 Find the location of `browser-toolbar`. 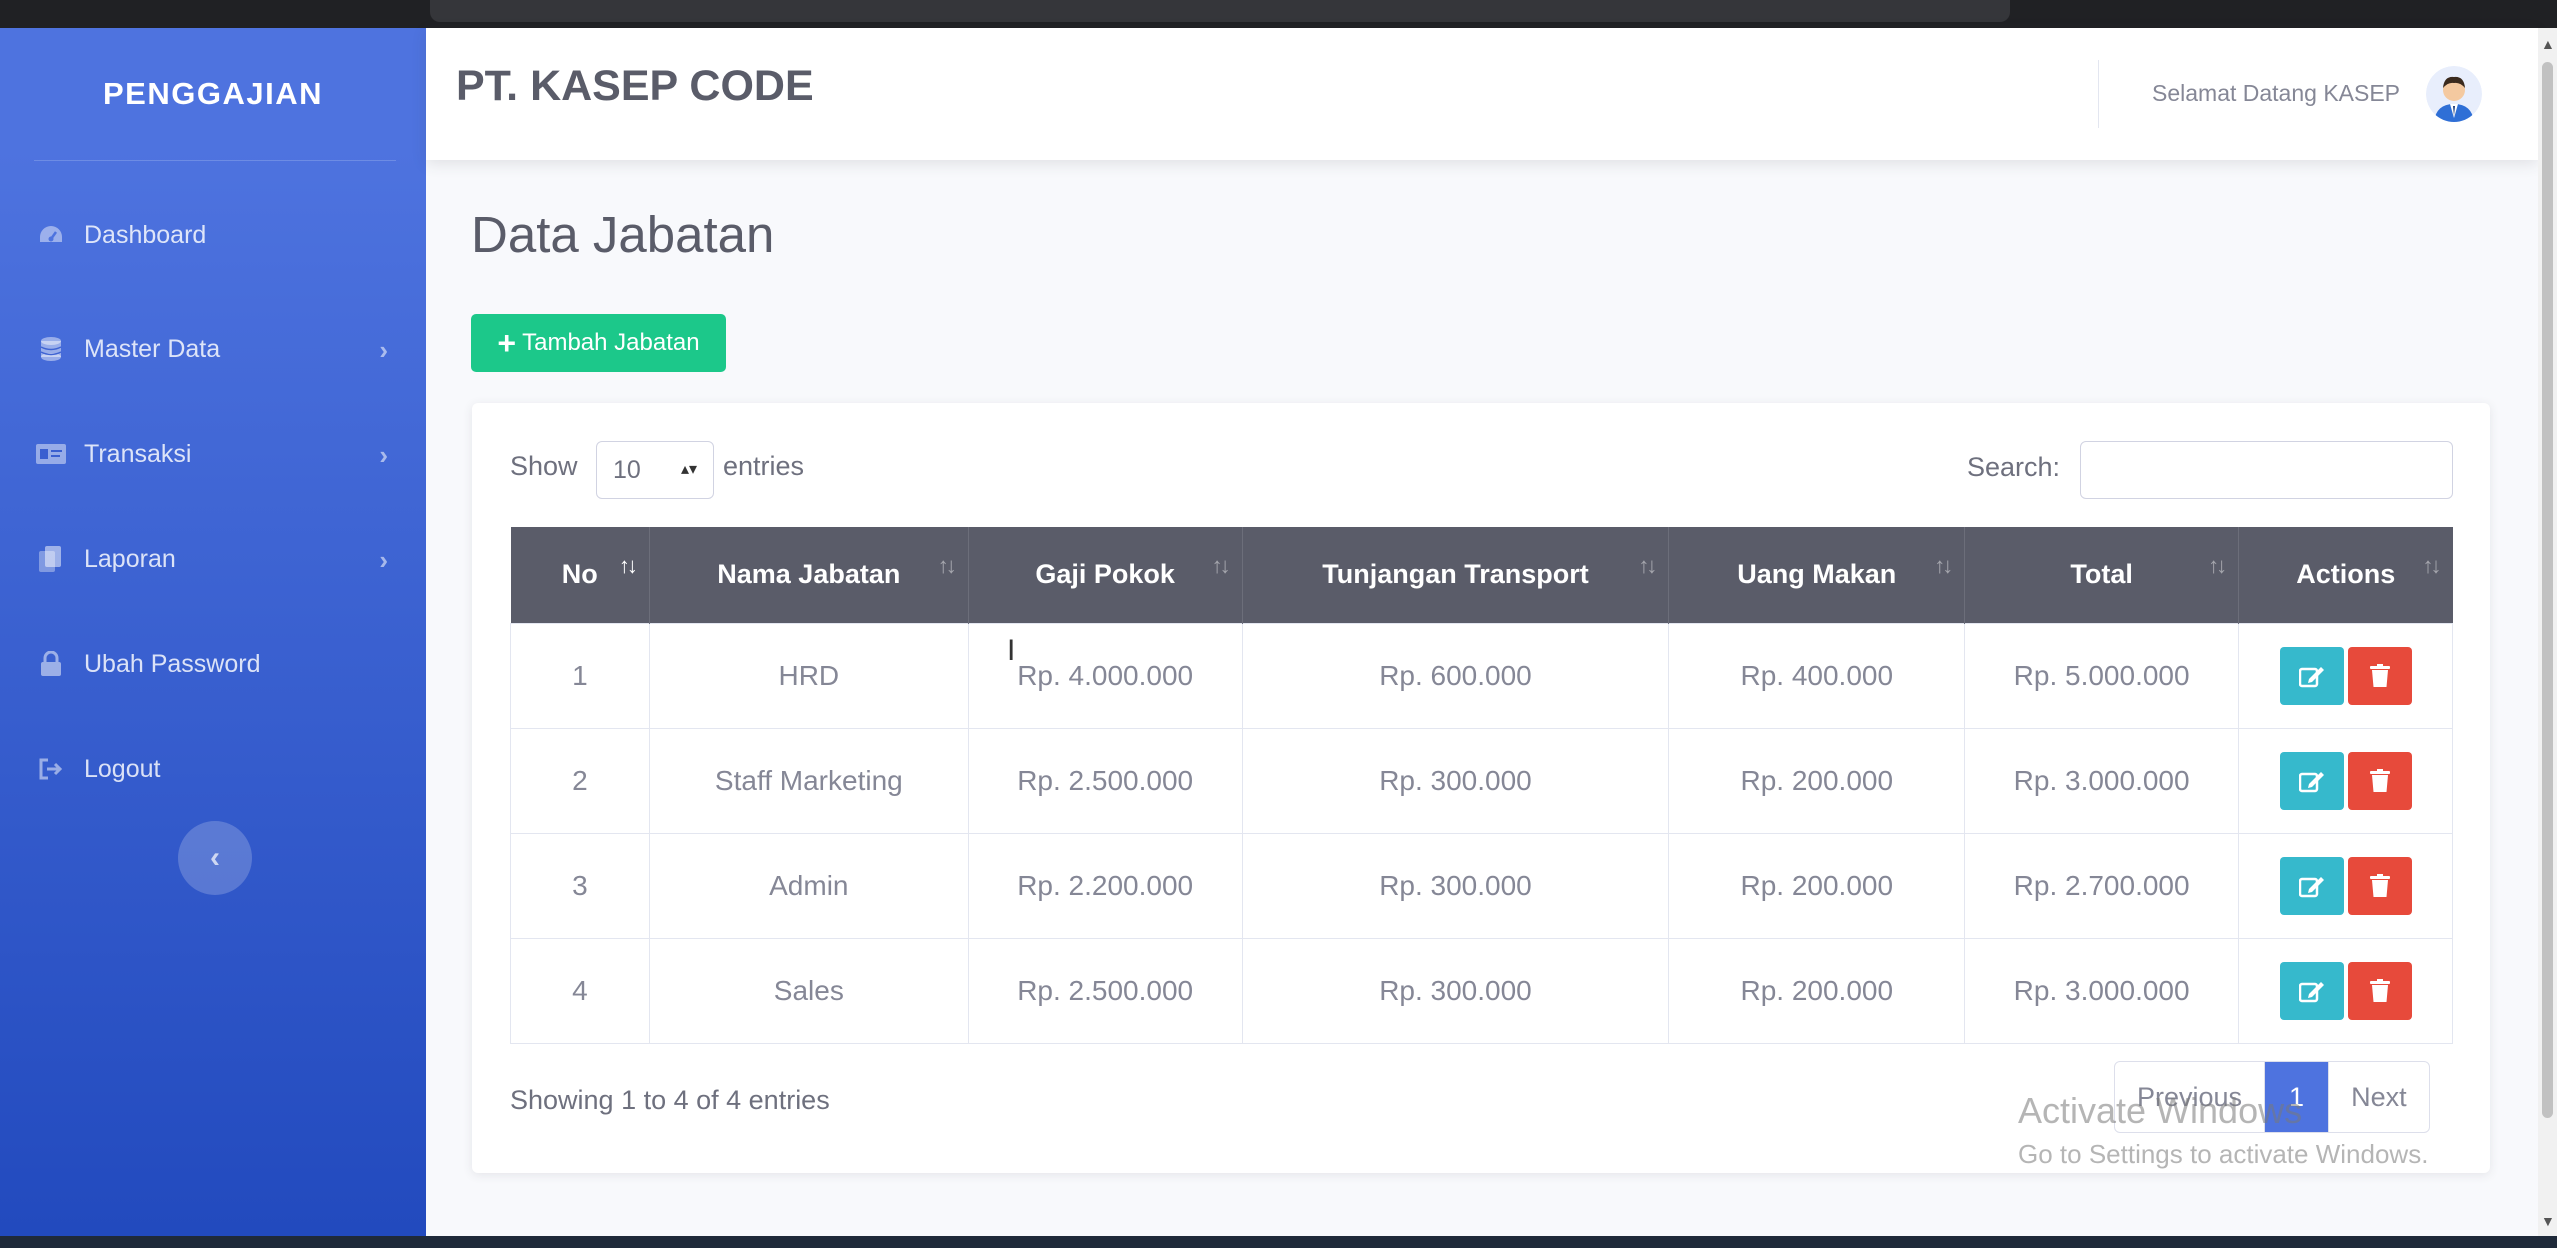

browser-toolbar is located at coordinates (1278, 14).